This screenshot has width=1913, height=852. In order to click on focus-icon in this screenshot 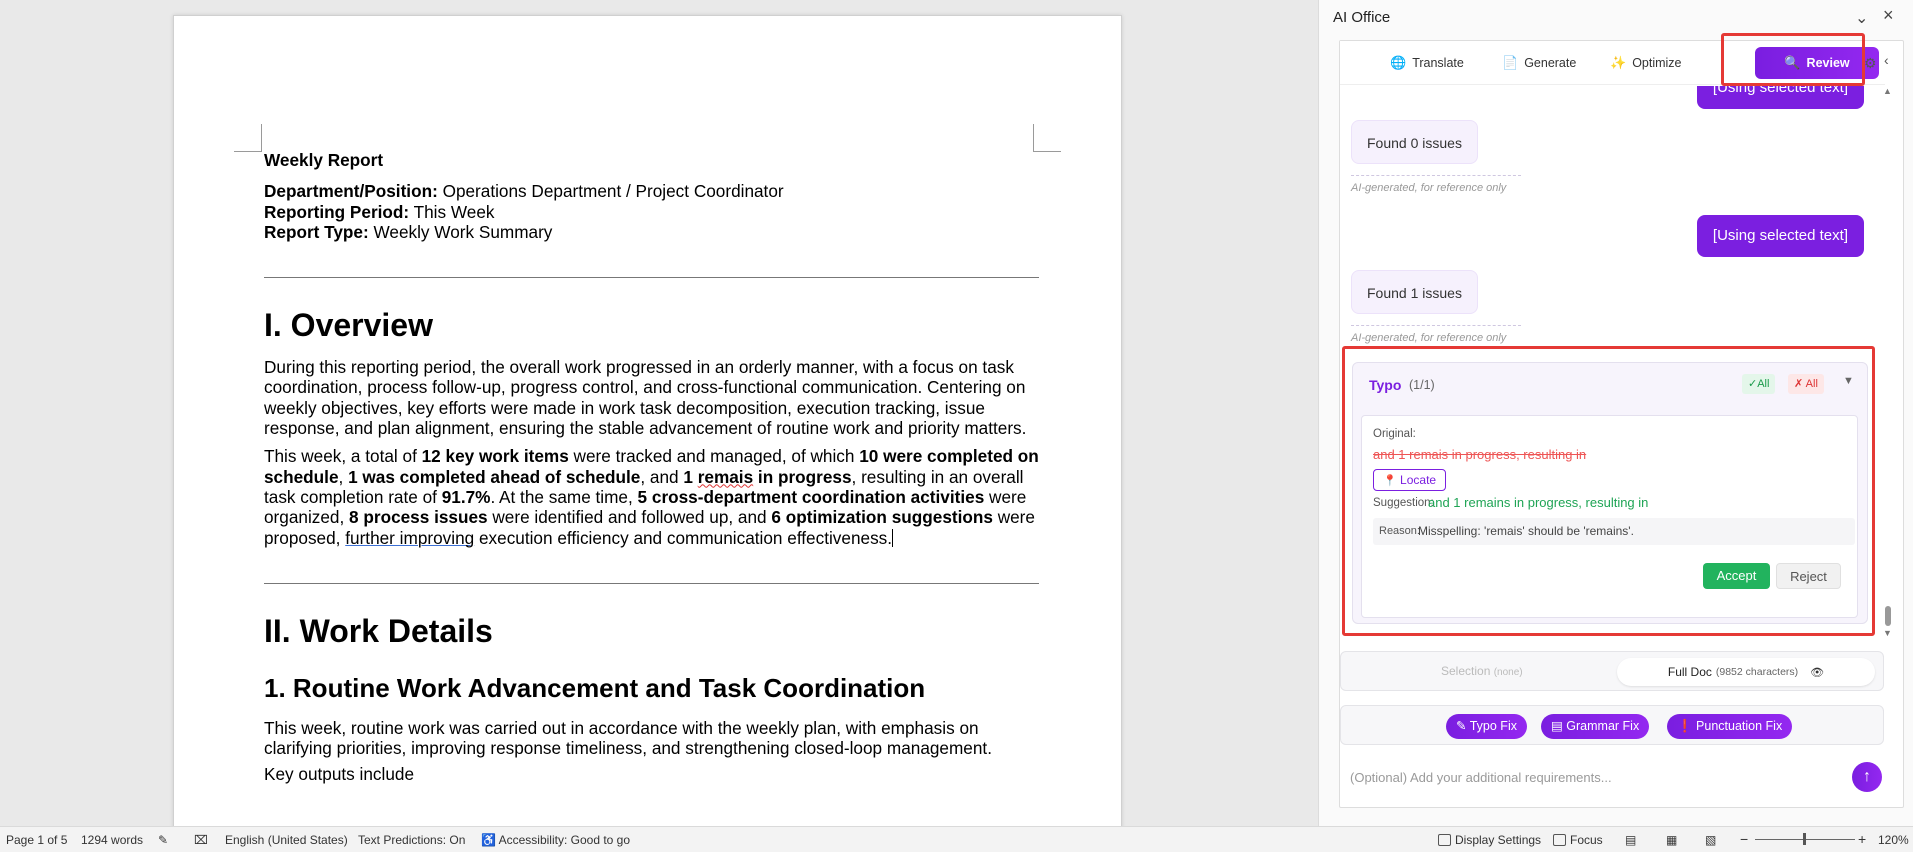, I will do `click(1559, 840)`.